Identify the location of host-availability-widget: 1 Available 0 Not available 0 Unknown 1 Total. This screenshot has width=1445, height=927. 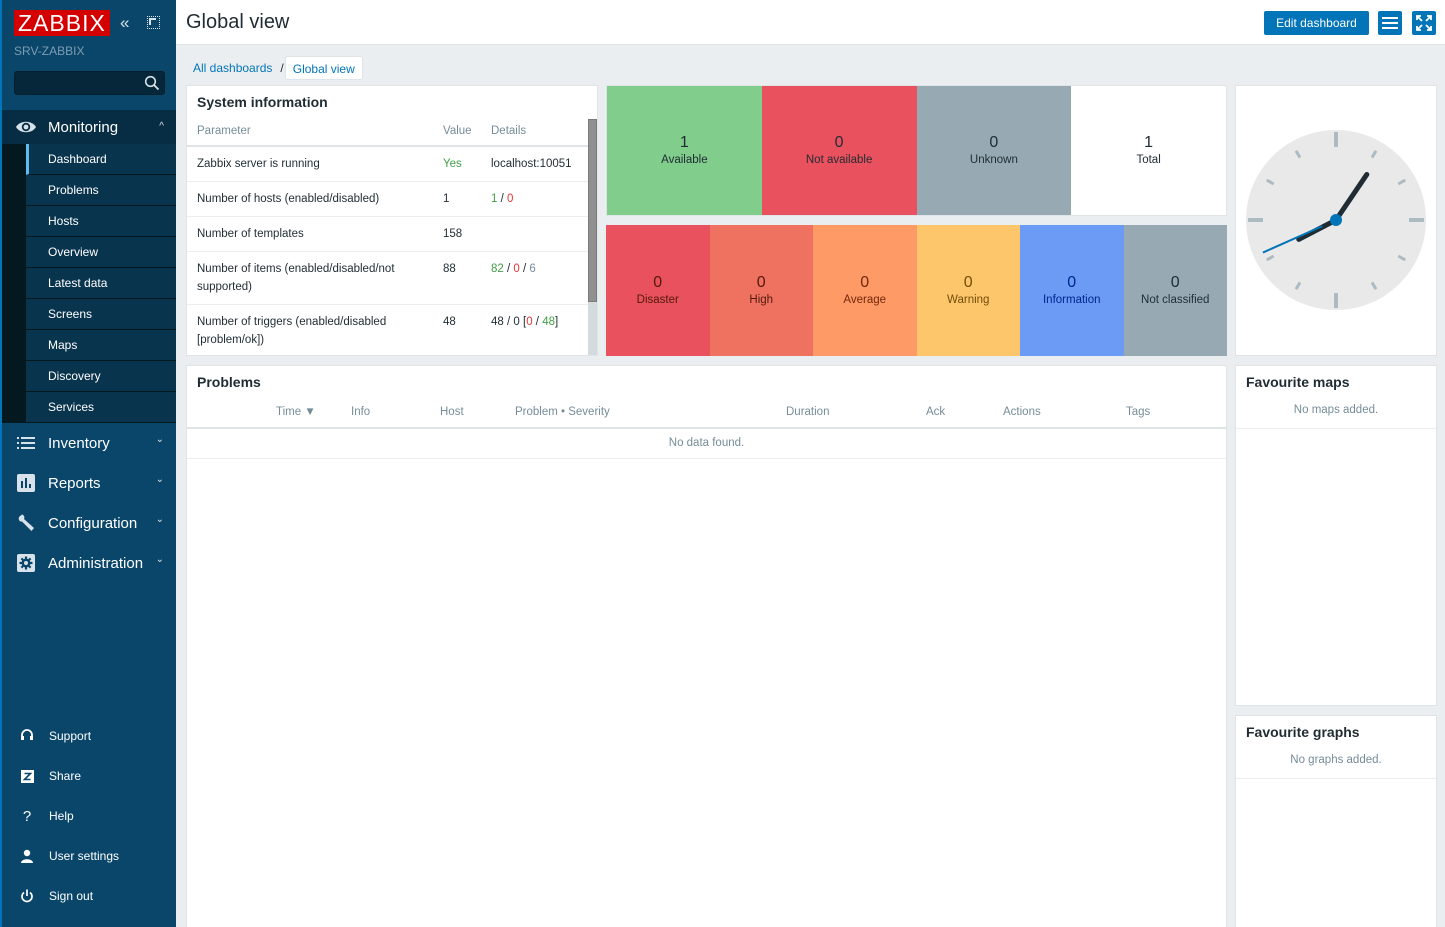
(916, 150).